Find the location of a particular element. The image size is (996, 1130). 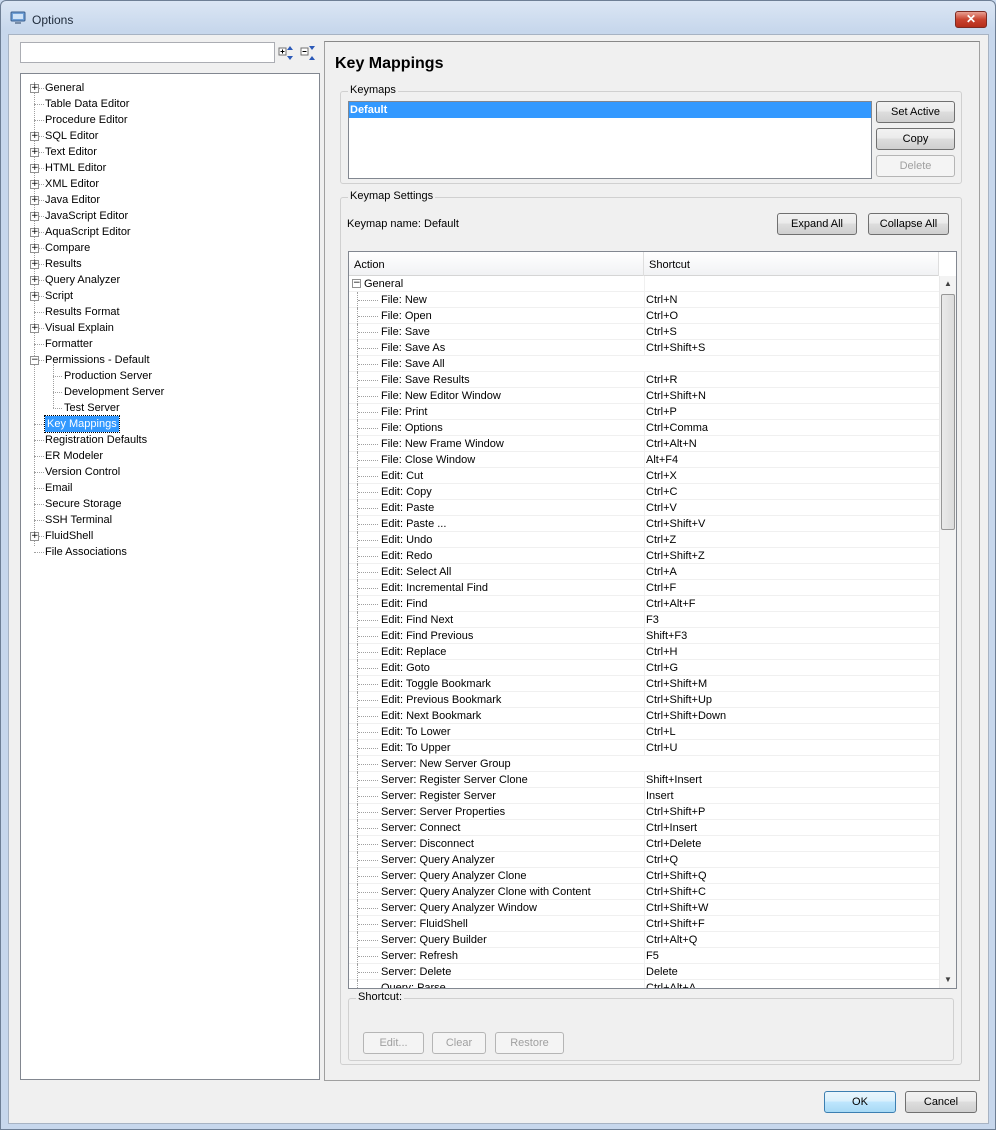

tree-item-compare: + Compare is located at coordinates (170, 248).